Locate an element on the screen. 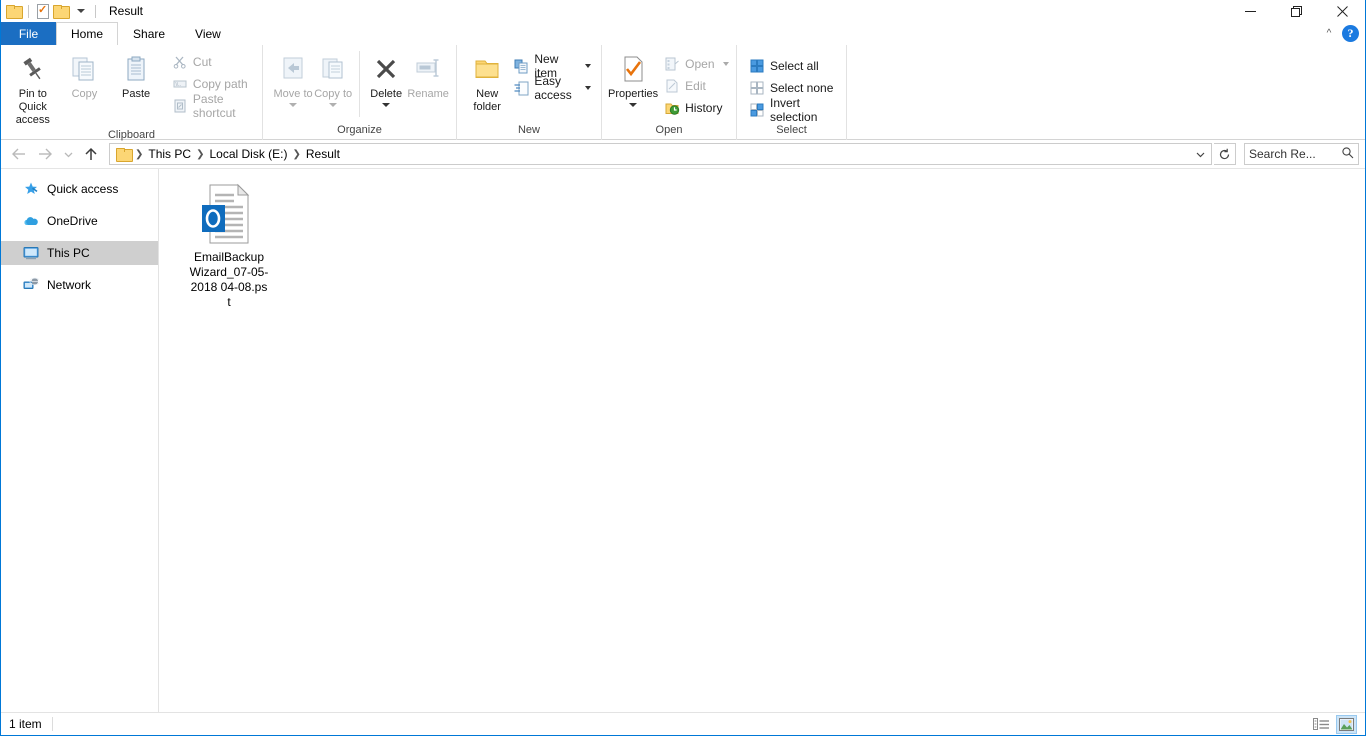 The image size is (1366, 736). scissors-icon is located at coordinates (180, 62).